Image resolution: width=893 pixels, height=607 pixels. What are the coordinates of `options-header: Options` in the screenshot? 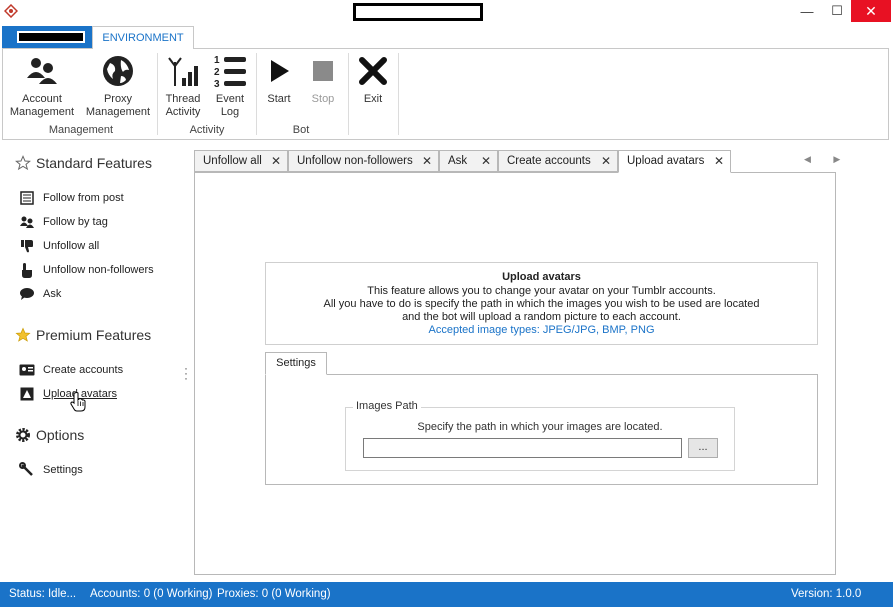 It's located at (49, 435).